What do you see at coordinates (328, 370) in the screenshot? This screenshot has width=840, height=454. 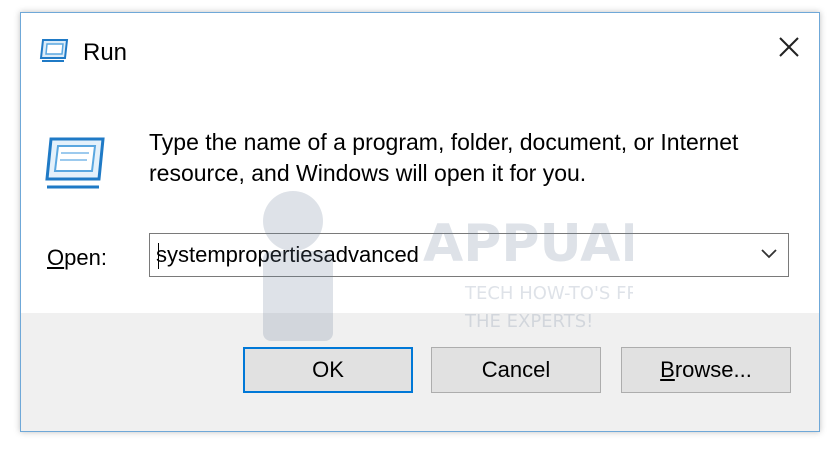 I see `ok-button: OK` at bounding box center [328, 370].